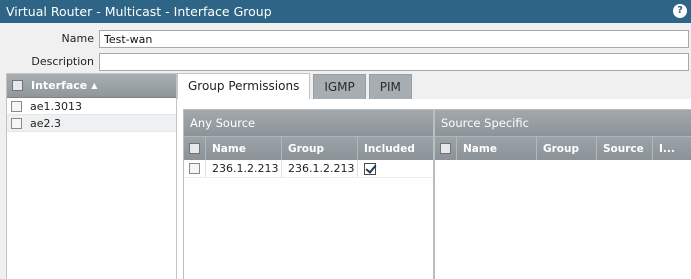  I want to click on tab-pim: PIM, so click(390, 86).